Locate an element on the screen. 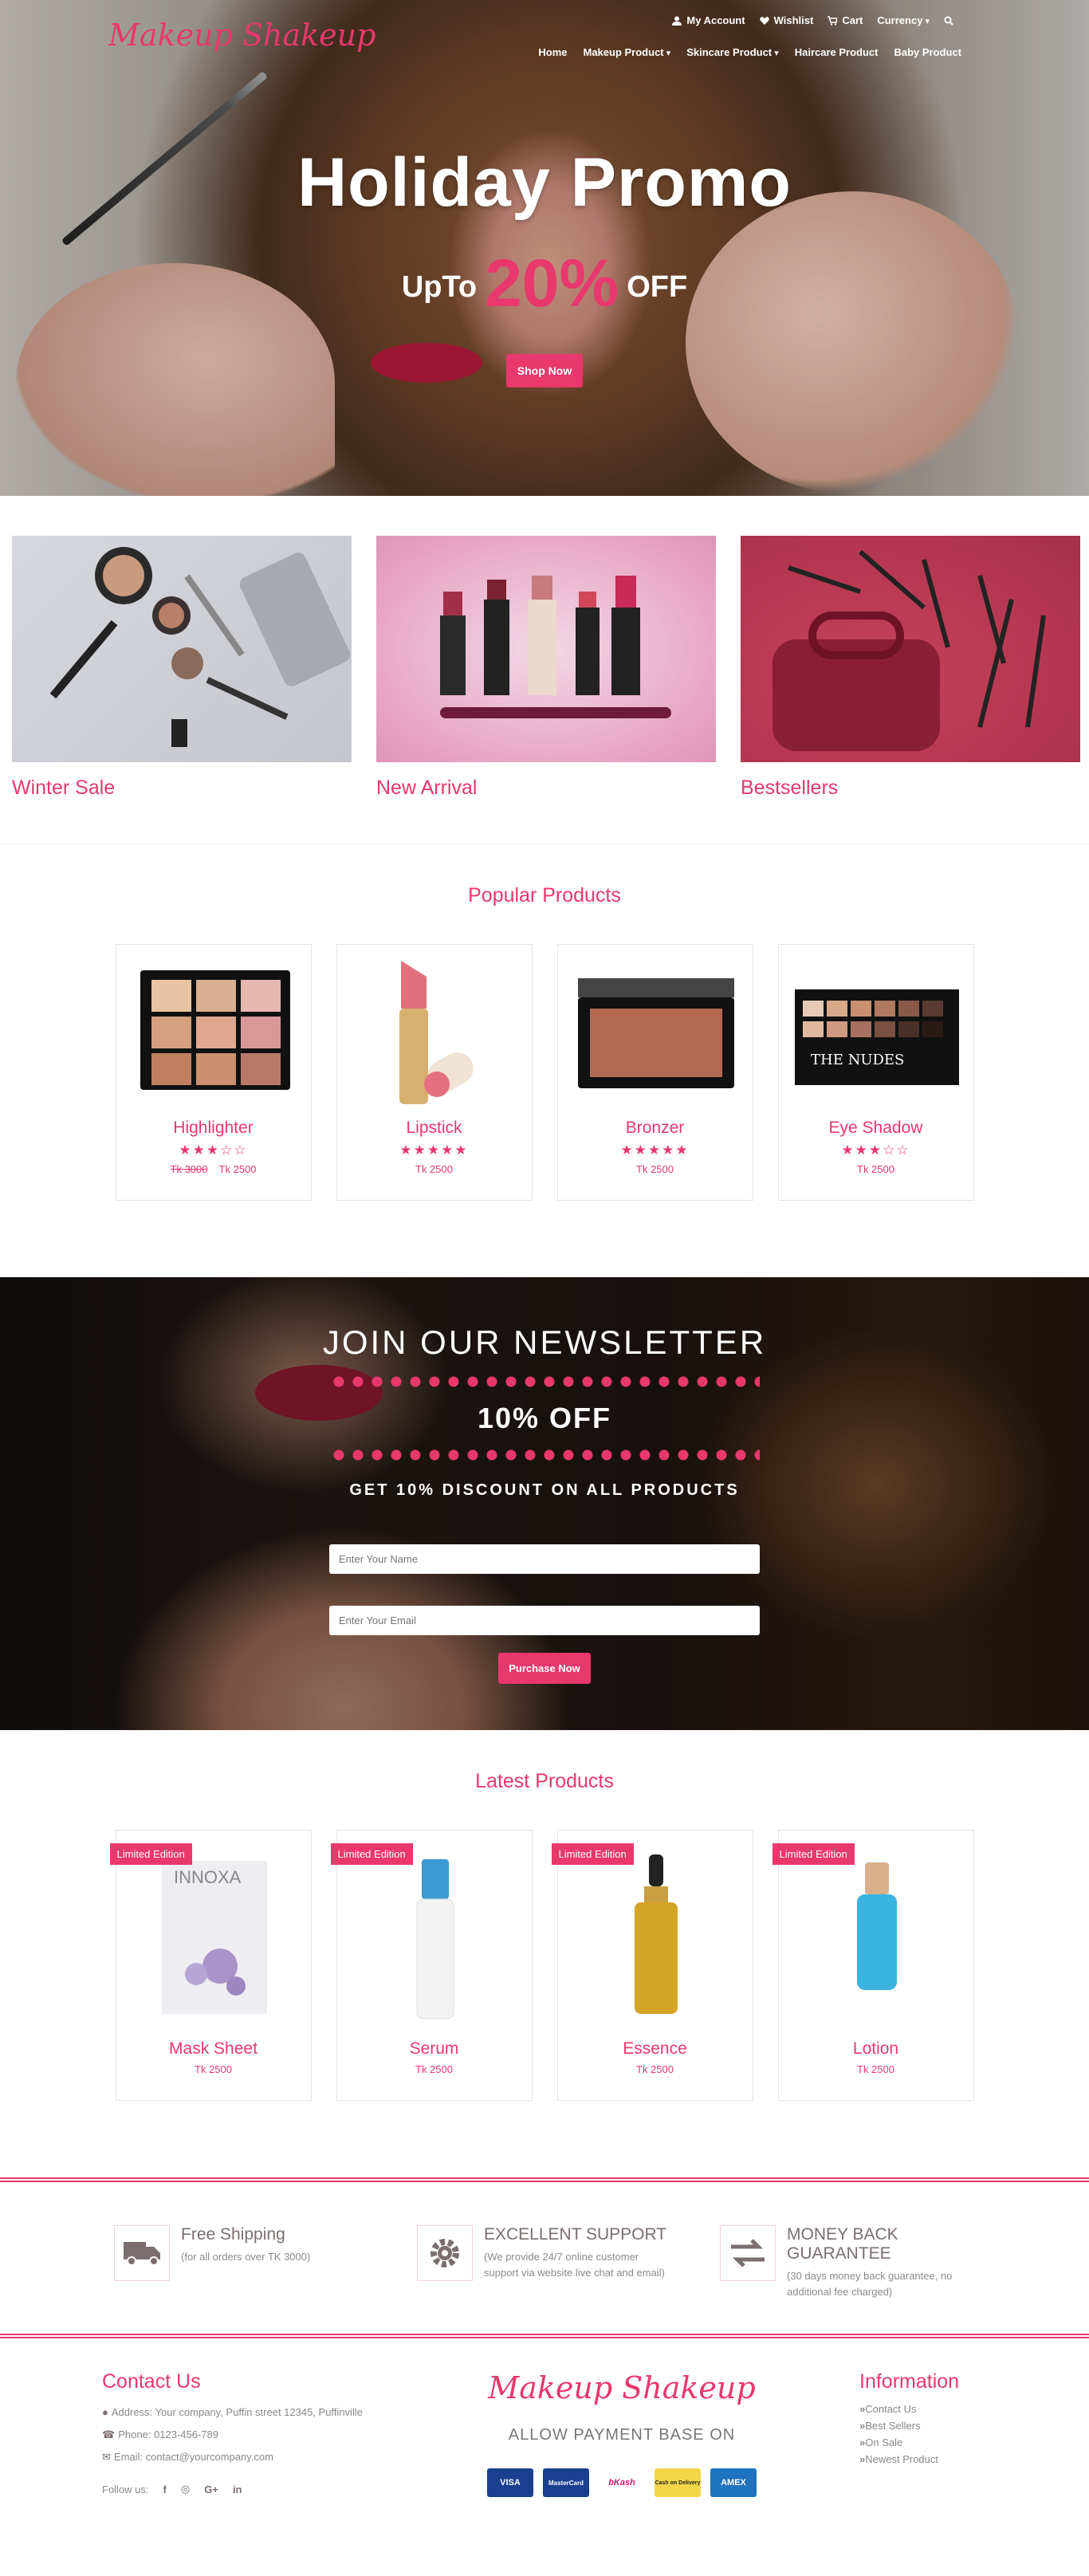  product-card-lipstick: Lipstick ★★★★★ Tk 2500 is located at coordinates (434, 1072).